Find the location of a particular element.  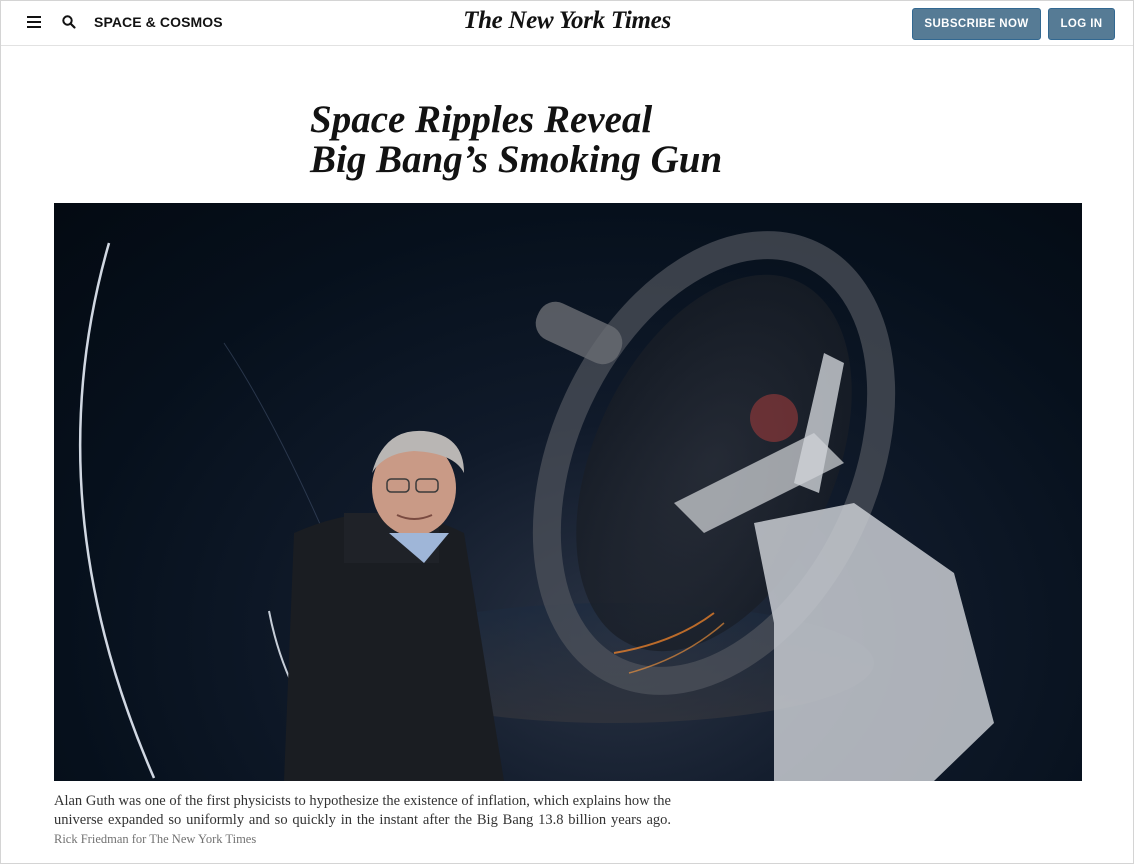

subscribe-button: Subscribe Now is located at coordinates (976, 24).